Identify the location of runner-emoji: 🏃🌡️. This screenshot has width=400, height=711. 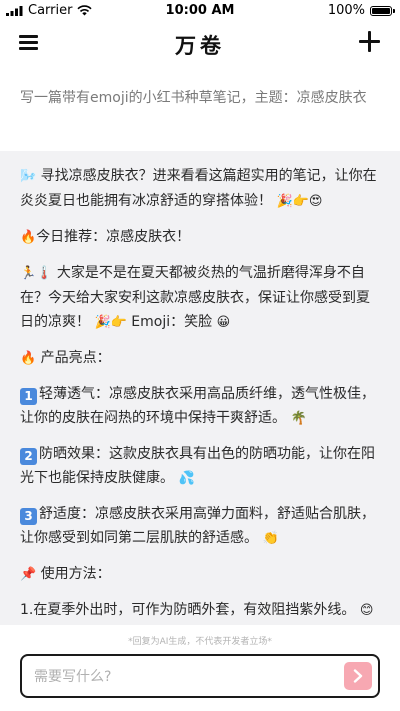
(36, 273).